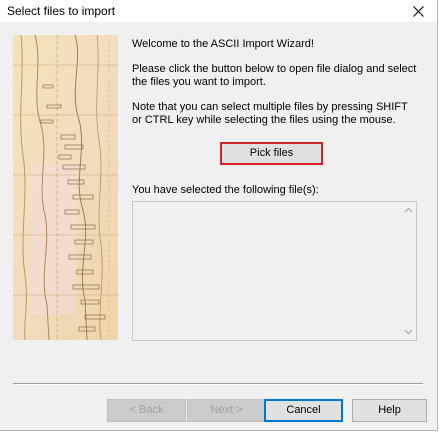 The height and width of the screenshot is (432, 439). What do you see at coordinates (408, 210) in the screenshot?
I see `chevron-up-icon` at bounding box center [408, 210].